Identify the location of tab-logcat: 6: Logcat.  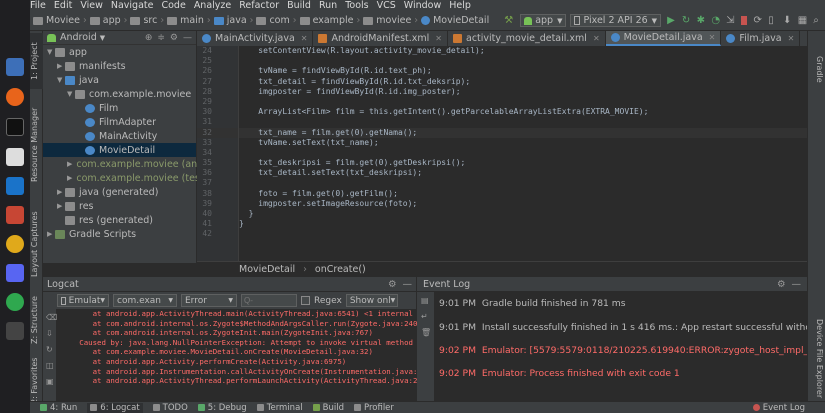
(115, 407).